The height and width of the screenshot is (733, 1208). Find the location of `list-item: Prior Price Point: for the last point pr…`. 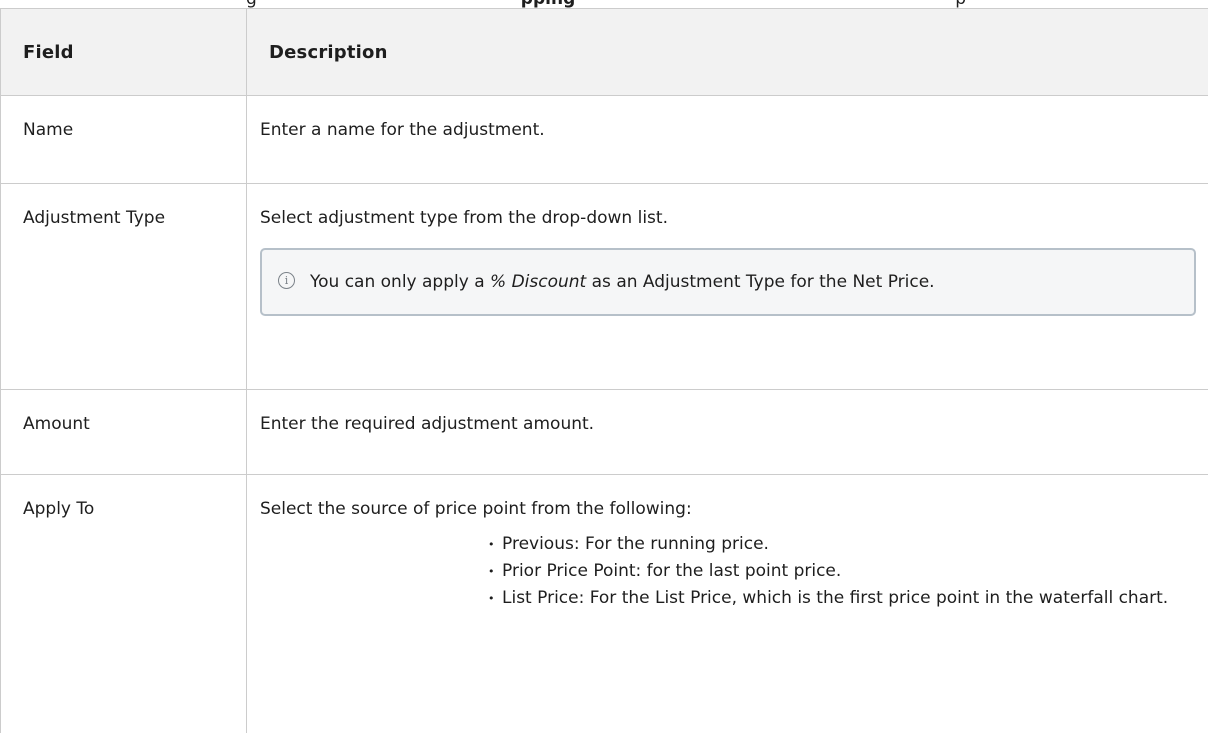

list-item: Prior Price Point: for the last point pr… is located at coordinates (848, 571).